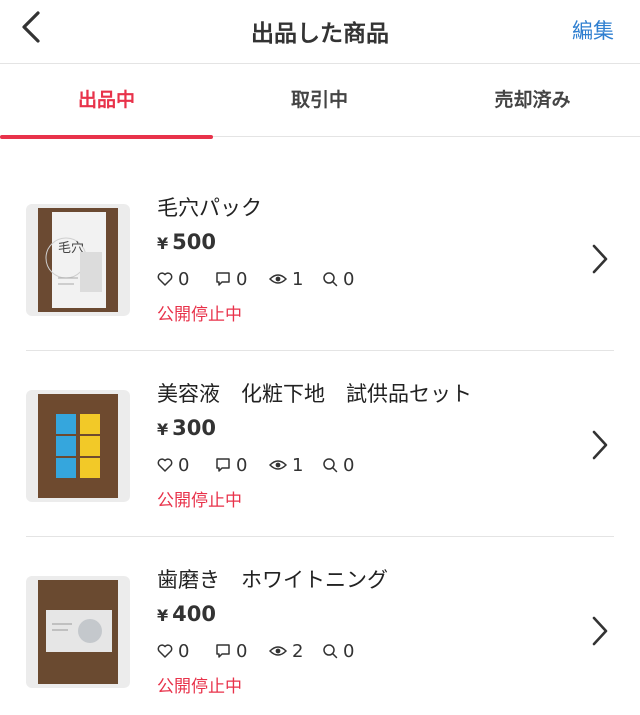 This screenshot has height=715, width=640. I want to click on tab-label: 出品中, so click(106, 100).